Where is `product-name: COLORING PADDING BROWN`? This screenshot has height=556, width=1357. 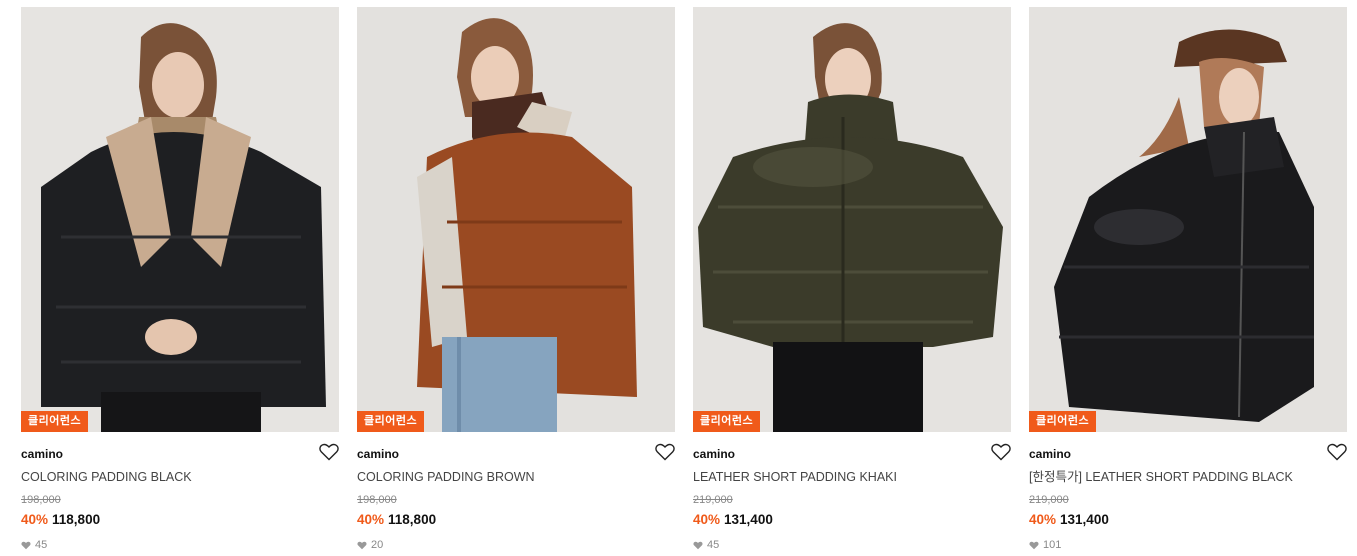 product-name: COLORING PADDING BROWN is located at coordinates (516, 477).